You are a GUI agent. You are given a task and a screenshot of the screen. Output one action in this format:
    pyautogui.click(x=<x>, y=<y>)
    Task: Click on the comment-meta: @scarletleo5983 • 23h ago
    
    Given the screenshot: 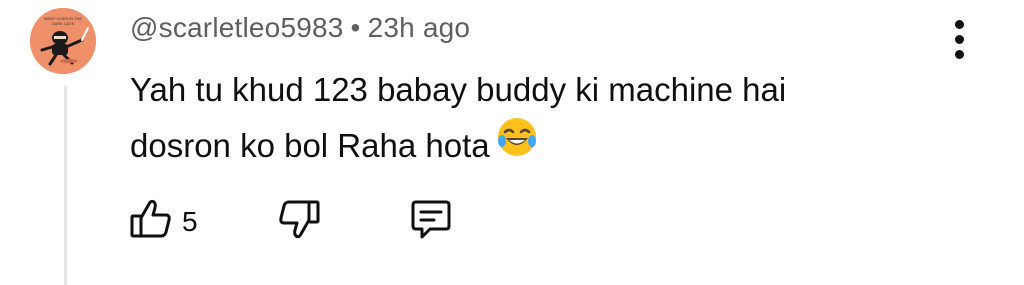 What is the action you would take?
    pyautogui.click(x=300, y=28)
    